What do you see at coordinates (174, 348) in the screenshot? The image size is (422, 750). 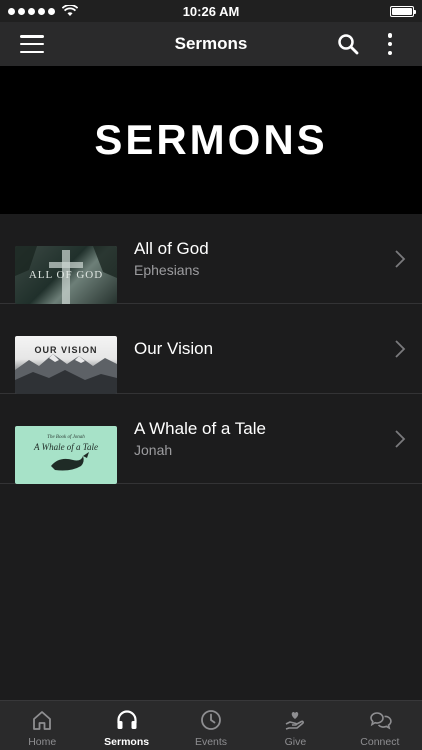 I see `sermon-title: Our Vision` at bounding box center [174, 348].